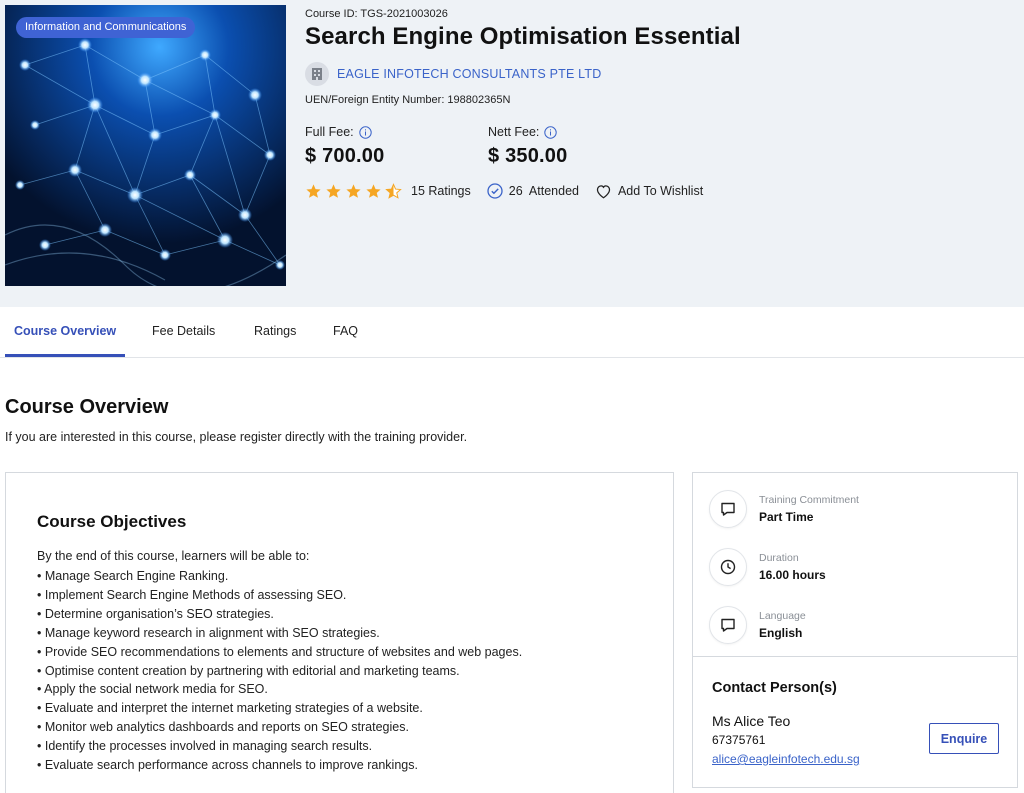 Image resolution: width=1024 pixels, height=793 pixels. I want to click on add-to-wishlist-button: Add To Wishlist, so click(649, 191).